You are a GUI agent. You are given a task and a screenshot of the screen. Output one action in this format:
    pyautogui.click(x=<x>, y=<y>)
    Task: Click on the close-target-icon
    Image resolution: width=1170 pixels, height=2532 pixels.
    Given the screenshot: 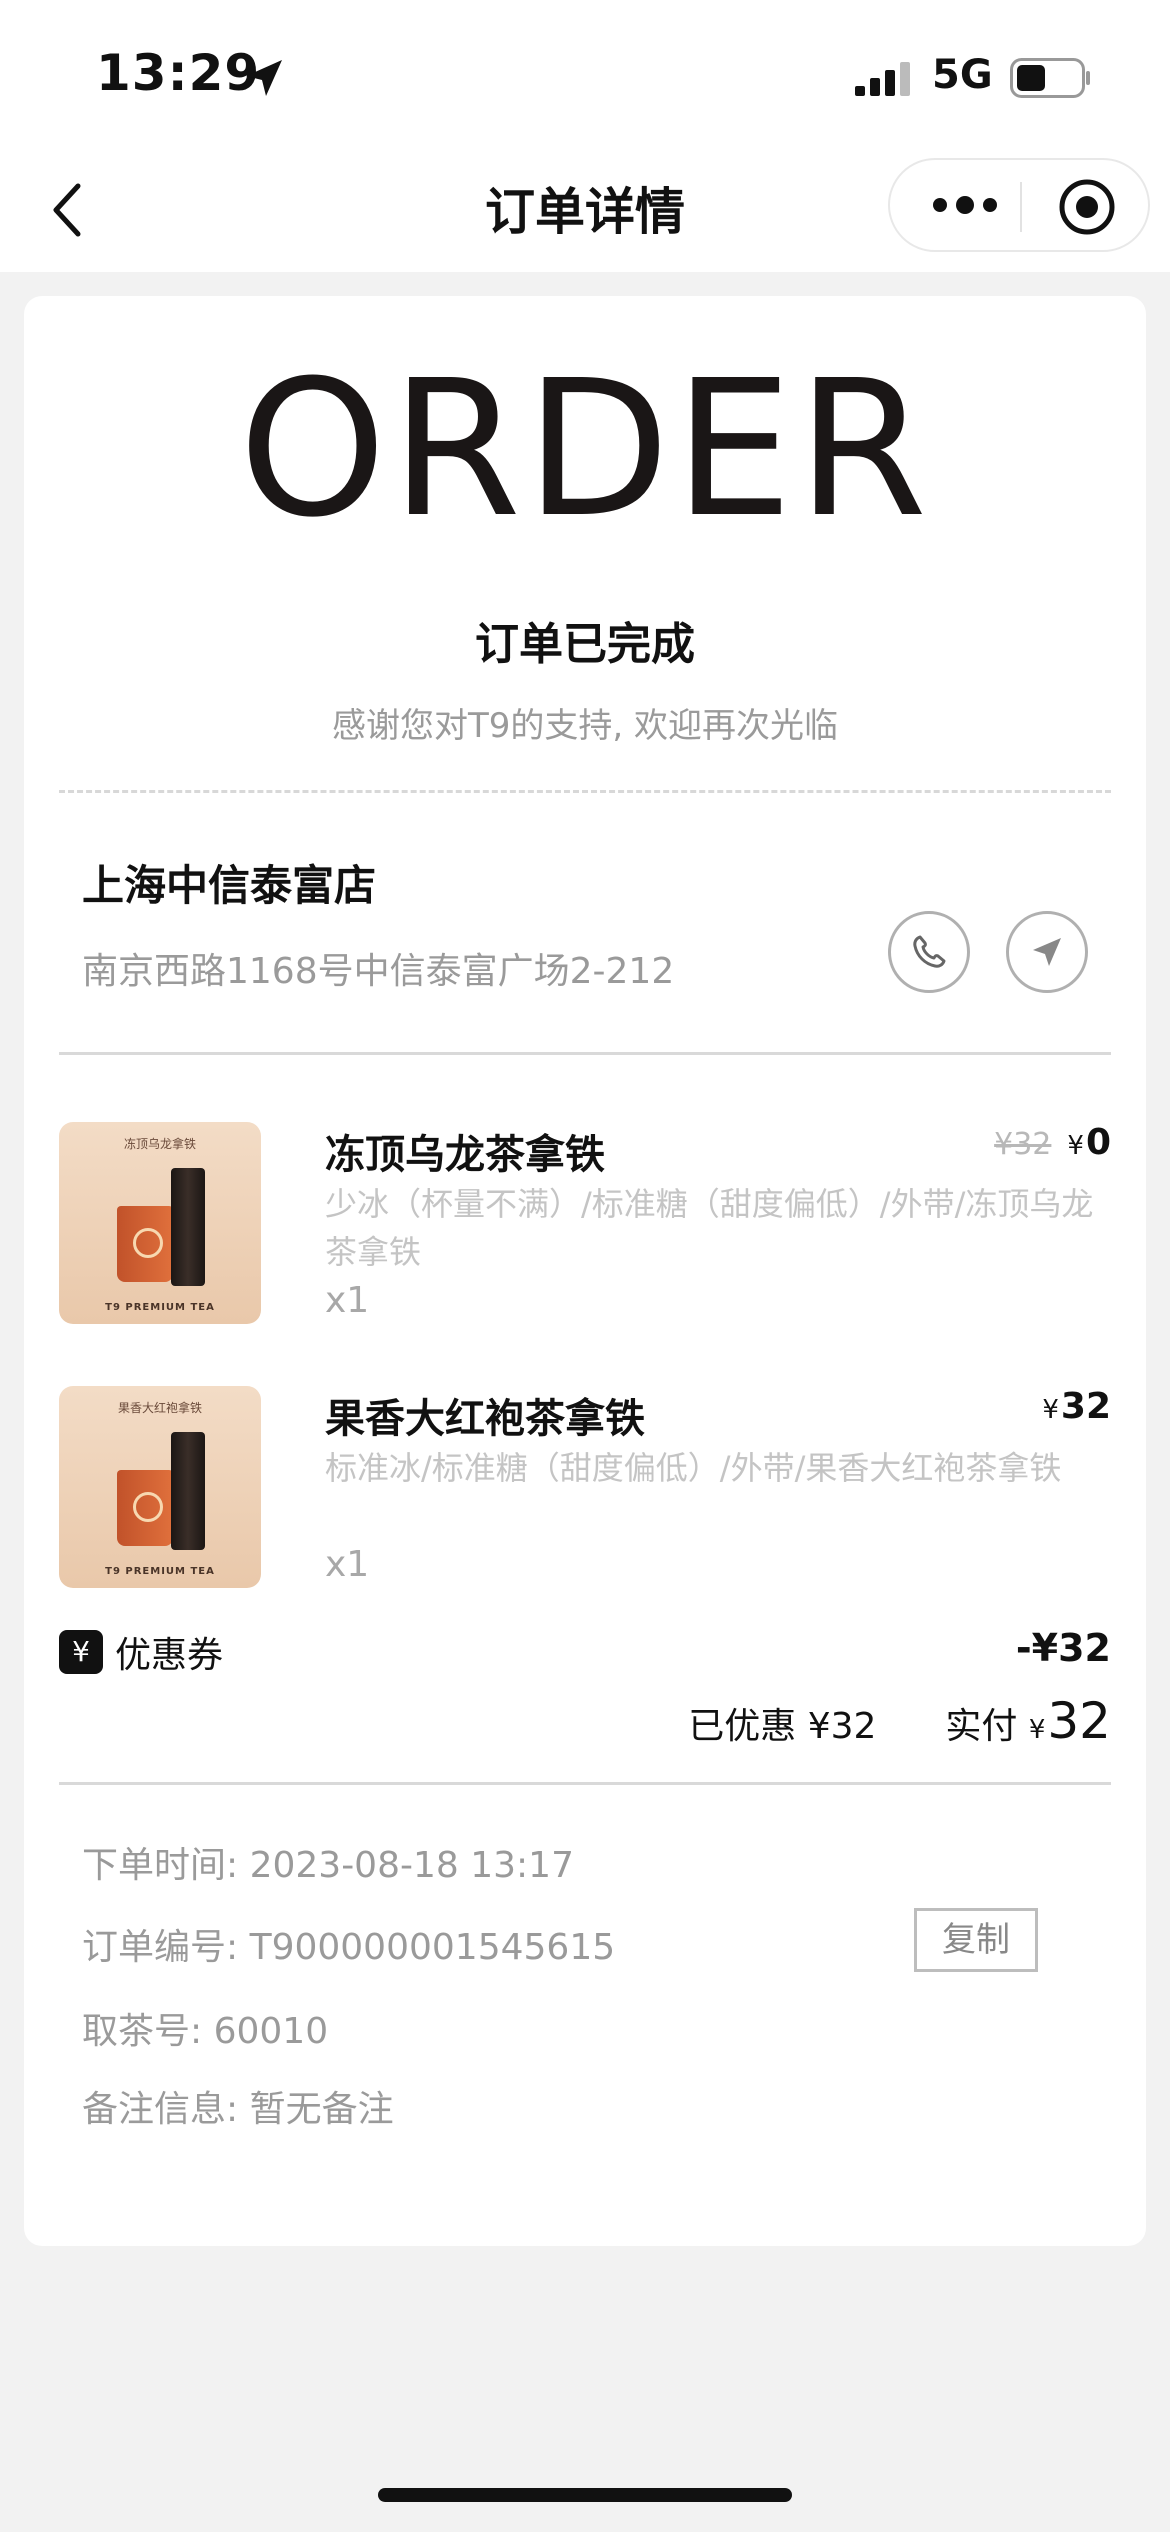 What is the action you would take?
    pyautogui.click(x=1087, y=207)
    